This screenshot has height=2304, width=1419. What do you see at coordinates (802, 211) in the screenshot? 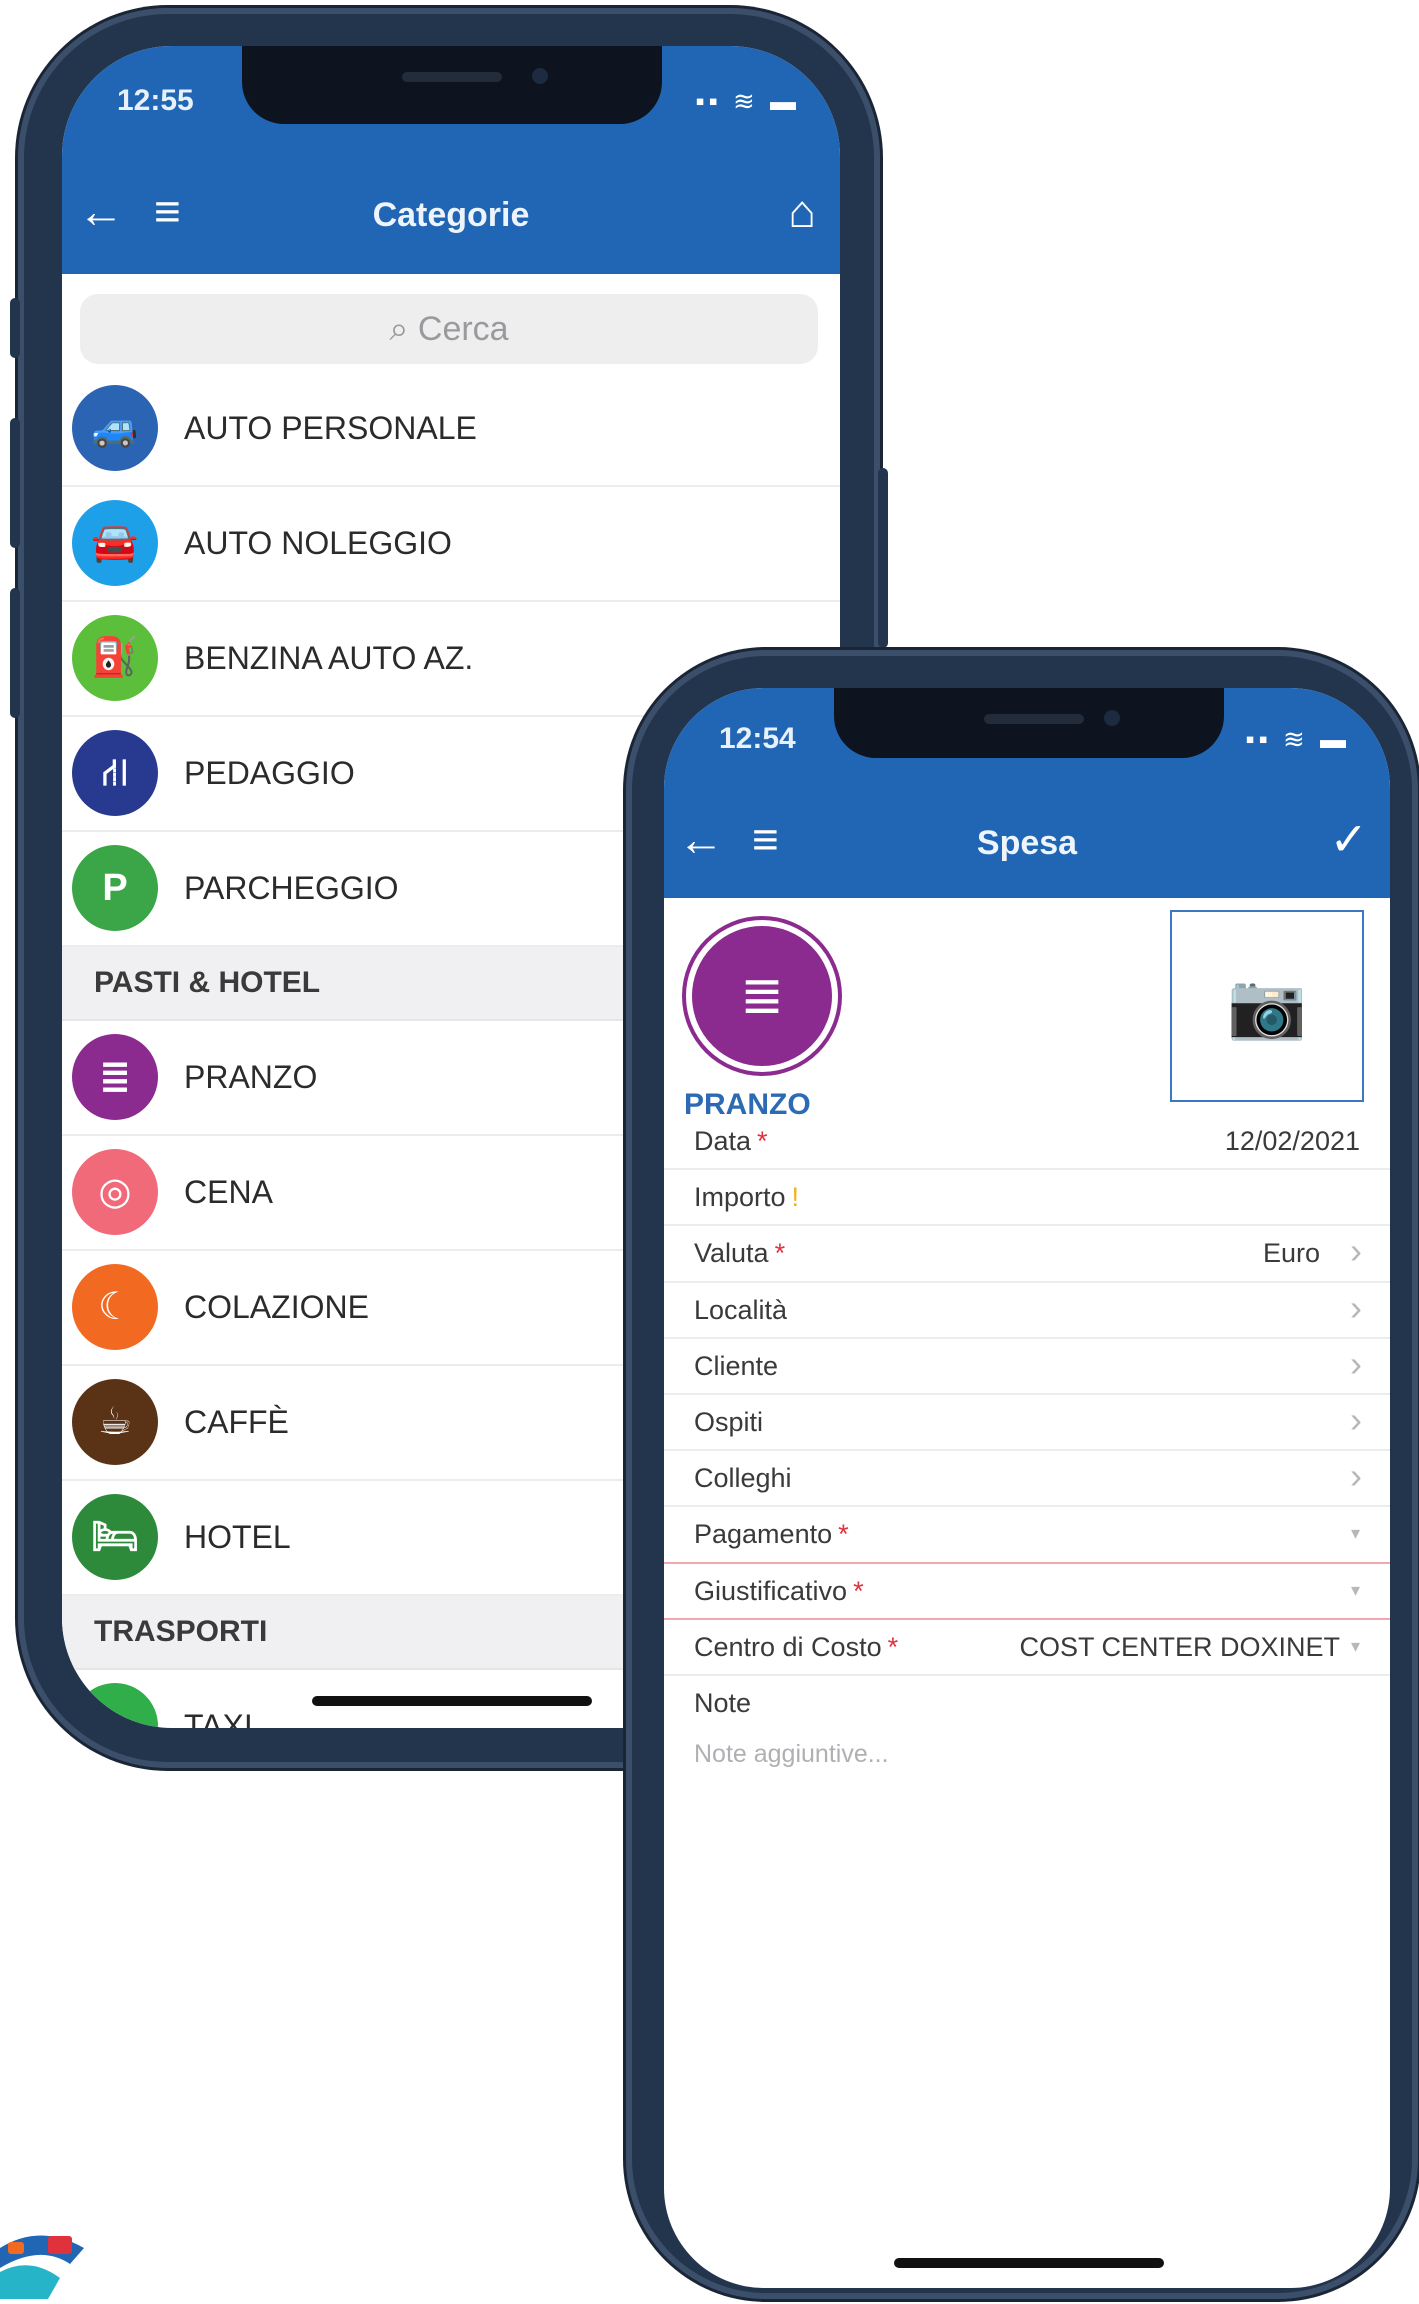
I see `home-icon: ⌂` at bounding box center [802, 211].